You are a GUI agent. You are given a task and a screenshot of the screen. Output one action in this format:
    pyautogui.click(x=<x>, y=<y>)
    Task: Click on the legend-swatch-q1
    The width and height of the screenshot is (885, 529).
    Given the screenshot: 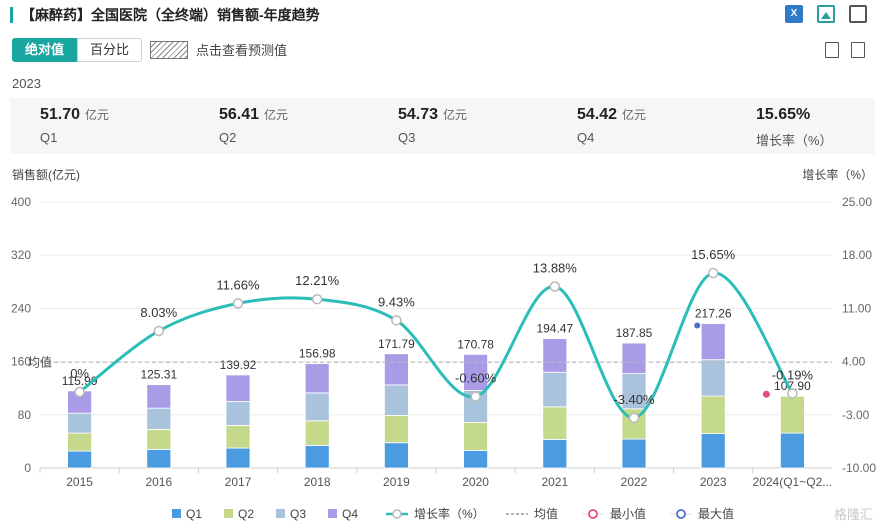 What is the action you would take?
    pyautogui.click(x=176, y=513)
    